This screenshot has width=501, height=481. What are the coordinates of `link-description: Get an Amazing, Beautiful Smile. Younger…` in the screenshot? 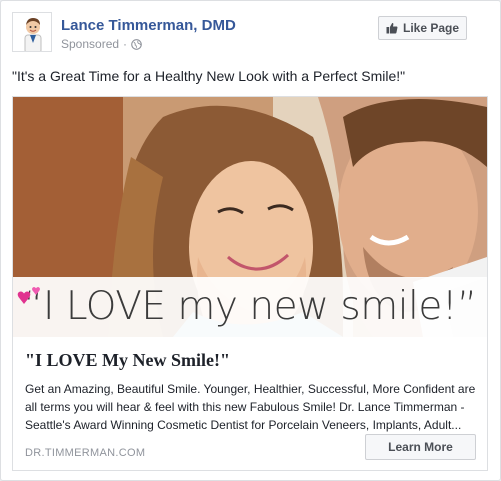 It's located at (250, 407).